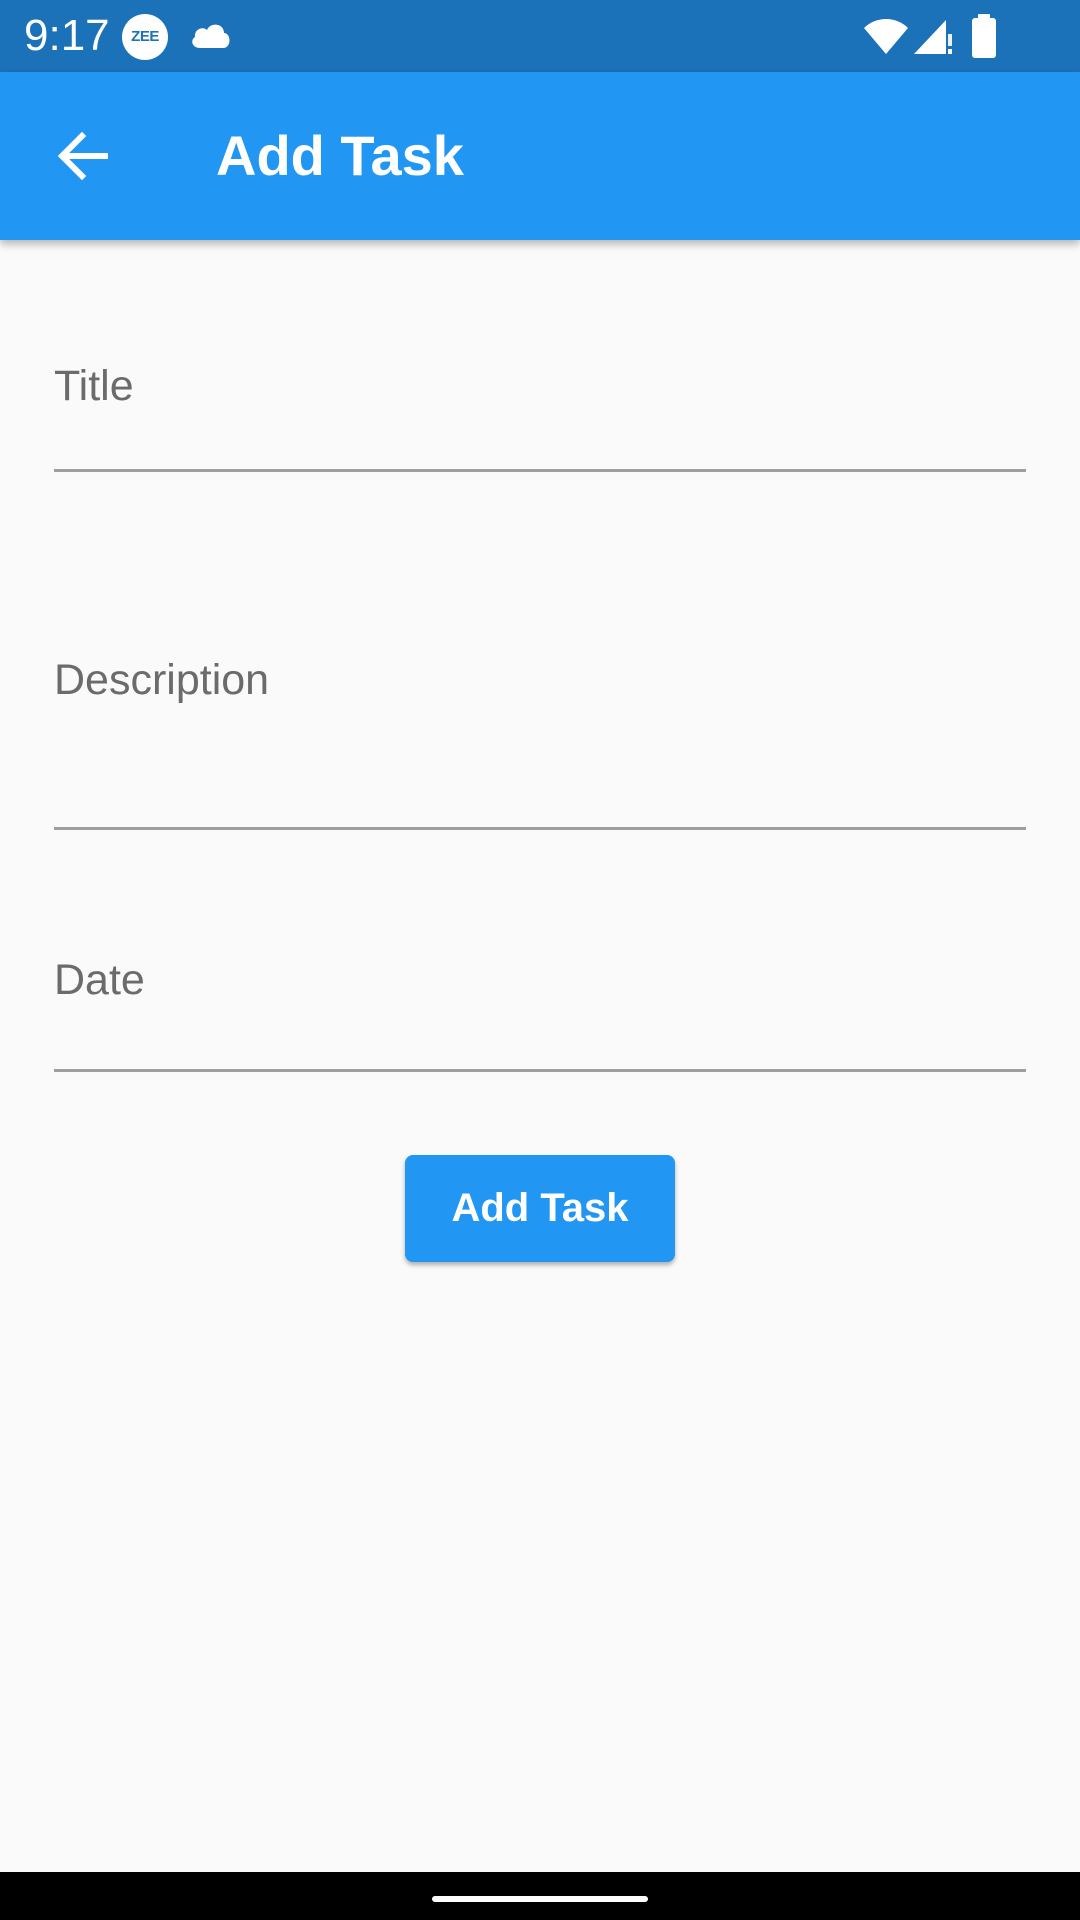 This screenshot has height=1920, width=1080. Describe the element at coordinates (211, 36) in the screenshot. I see `cloud-icon` at that location.